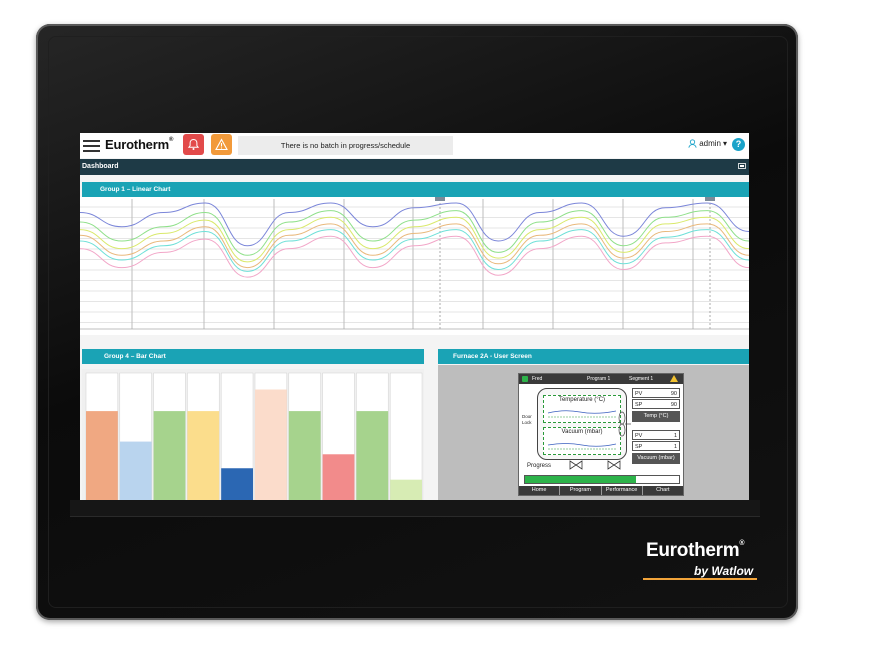 Image resolution: width=869 pixels, height=650 pixels. I want to click on bell-icon, so click(193, 144).